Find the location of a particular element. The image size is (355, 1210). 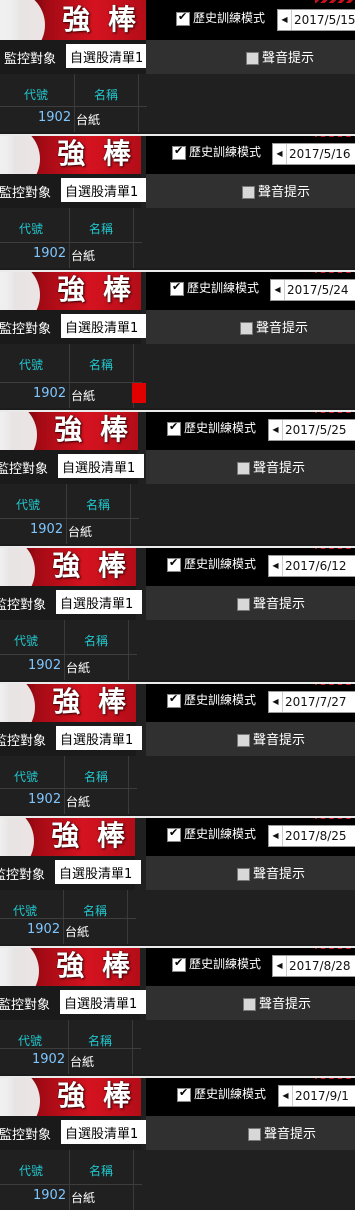

history-date-picker: ◀ 2017/5/25 is located at coordinates (311, 430).